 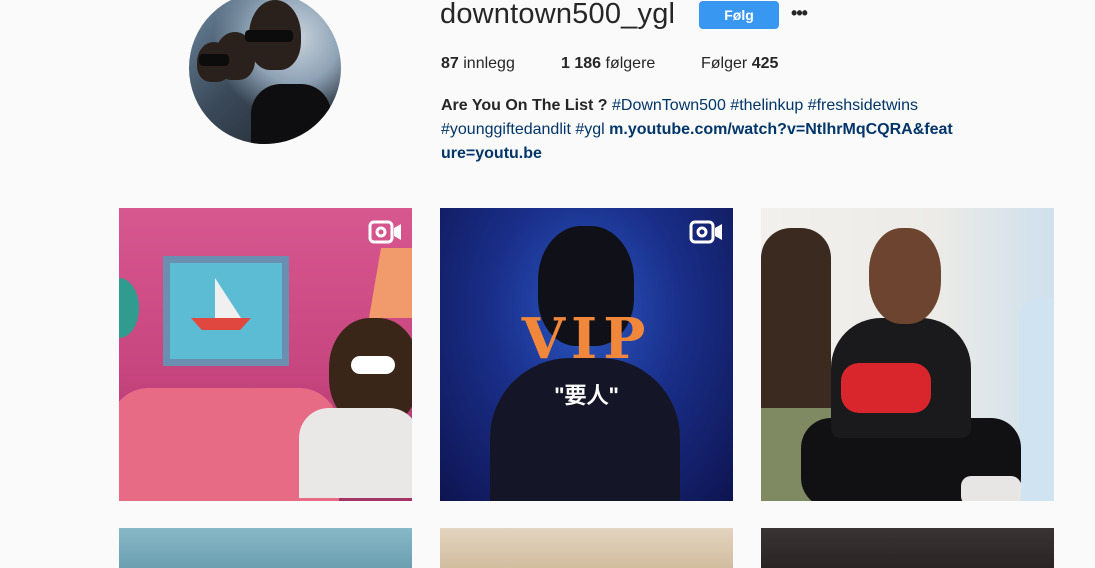 I want to click on post-image-bag, so click(x=886, y=388).